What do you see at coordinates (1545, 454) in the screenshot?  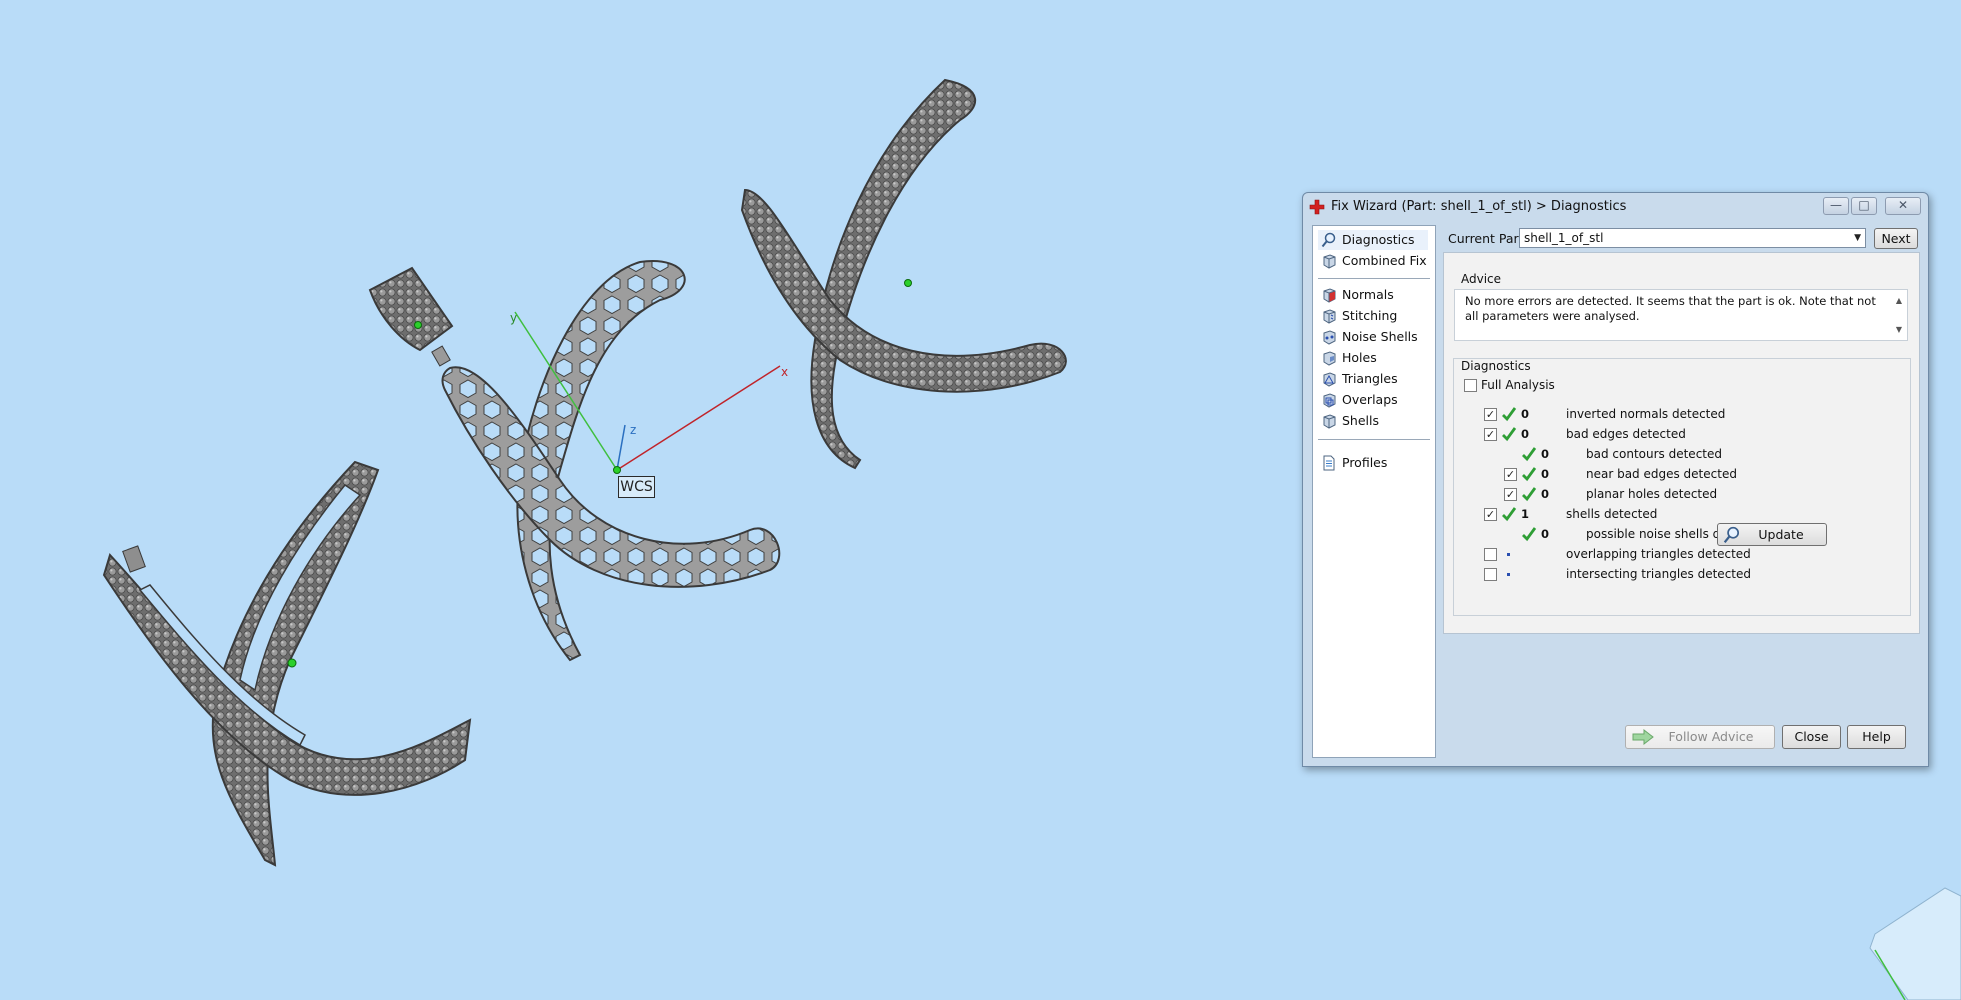 I see `bad-contours-count: 0` at bounding box center [1545, 454].